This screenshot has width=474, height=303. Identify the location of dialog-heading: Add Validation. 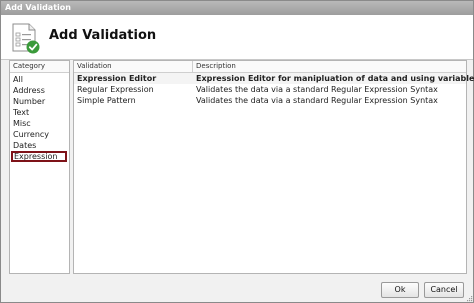
(103, 35).